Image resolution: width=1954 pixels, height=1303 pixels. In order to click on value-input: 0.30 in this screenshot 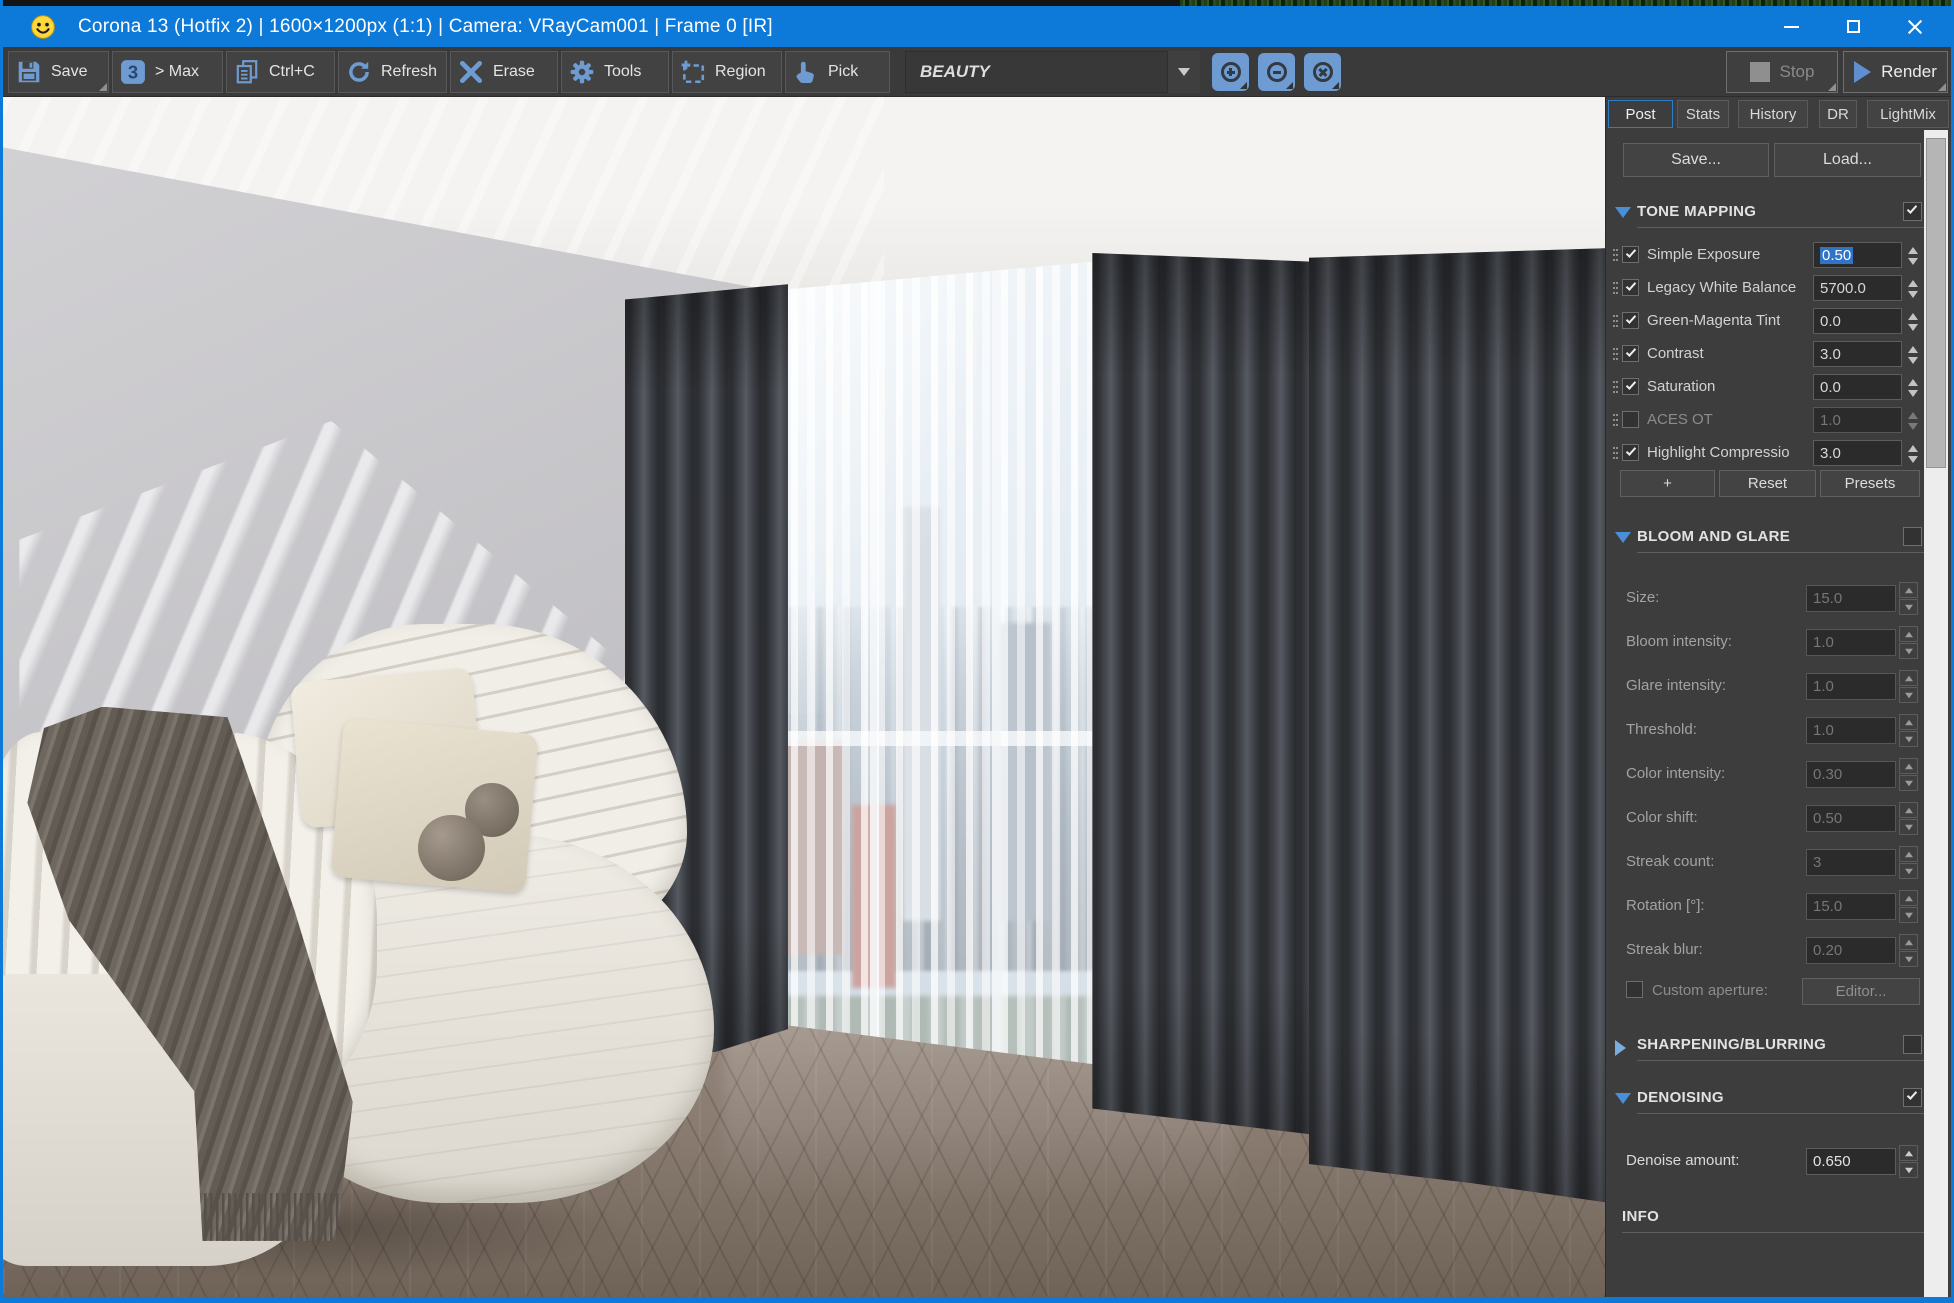, I will do `click(1851, 774)`.